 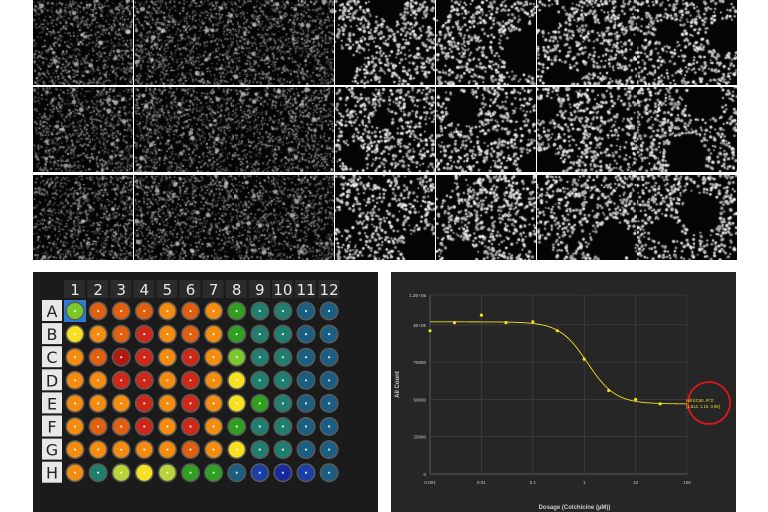 I want to click on plate-column-label: 5, so click(x=168, y=290).